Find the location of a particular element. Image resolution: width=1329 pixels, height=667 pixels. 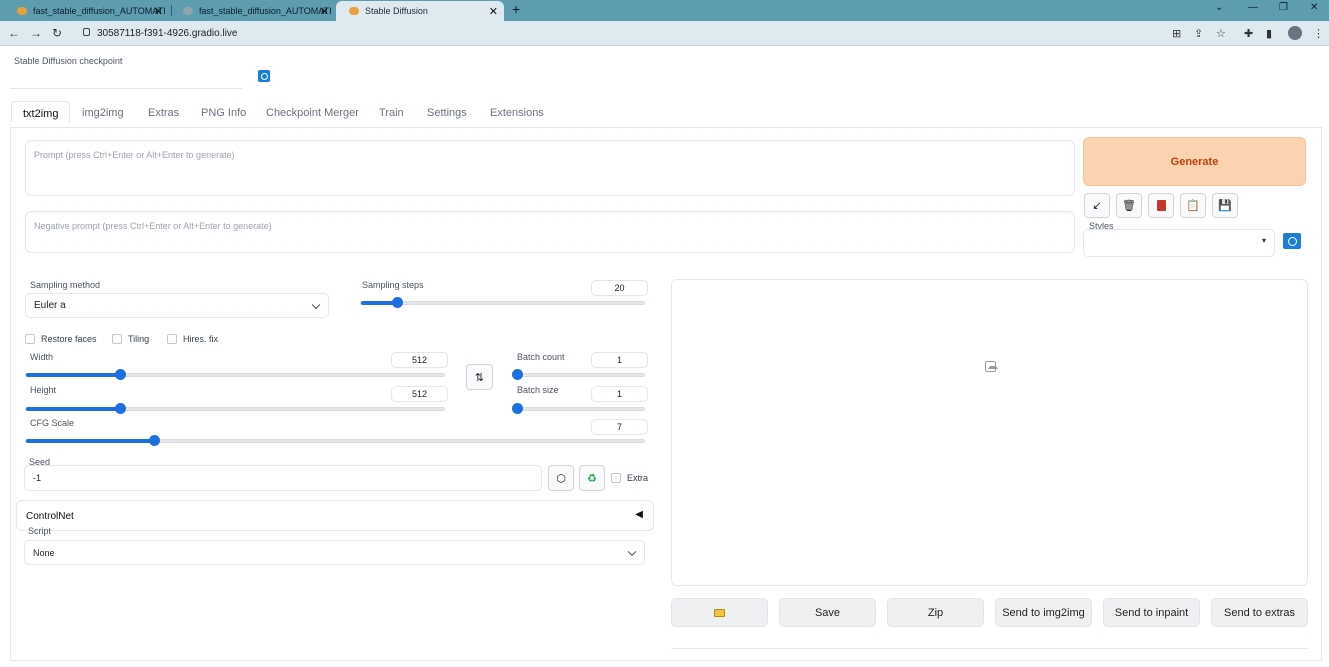

url-field: 30587118-f391-4926.gradio.live is located at coordinates (620, 33).